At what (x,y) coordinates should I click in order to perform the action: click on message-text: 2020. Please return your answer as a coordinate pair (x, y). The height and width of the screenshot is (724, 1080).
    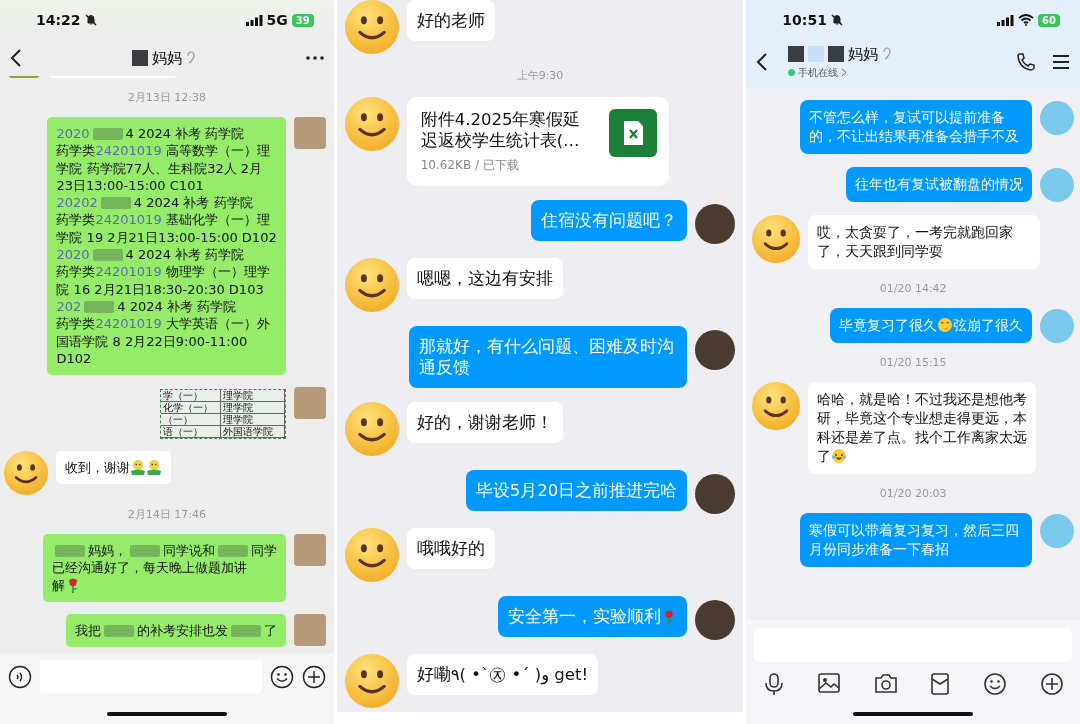
    Looking at the image, I should click on (73, 133).